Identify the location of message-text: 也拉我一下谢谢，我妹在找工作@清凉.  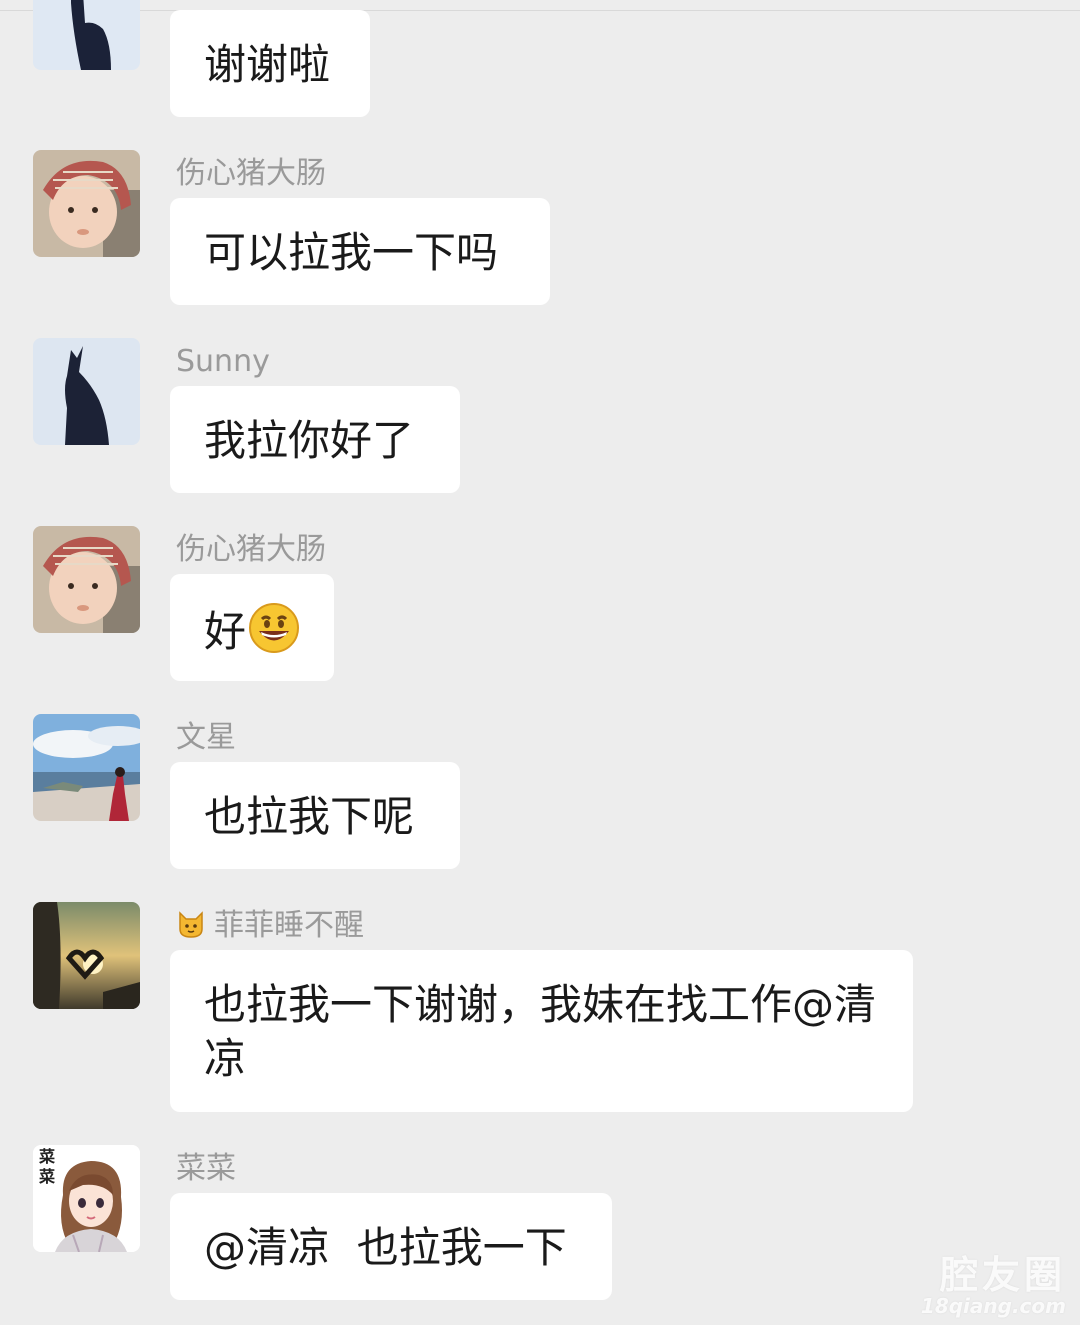
(540, 1031).